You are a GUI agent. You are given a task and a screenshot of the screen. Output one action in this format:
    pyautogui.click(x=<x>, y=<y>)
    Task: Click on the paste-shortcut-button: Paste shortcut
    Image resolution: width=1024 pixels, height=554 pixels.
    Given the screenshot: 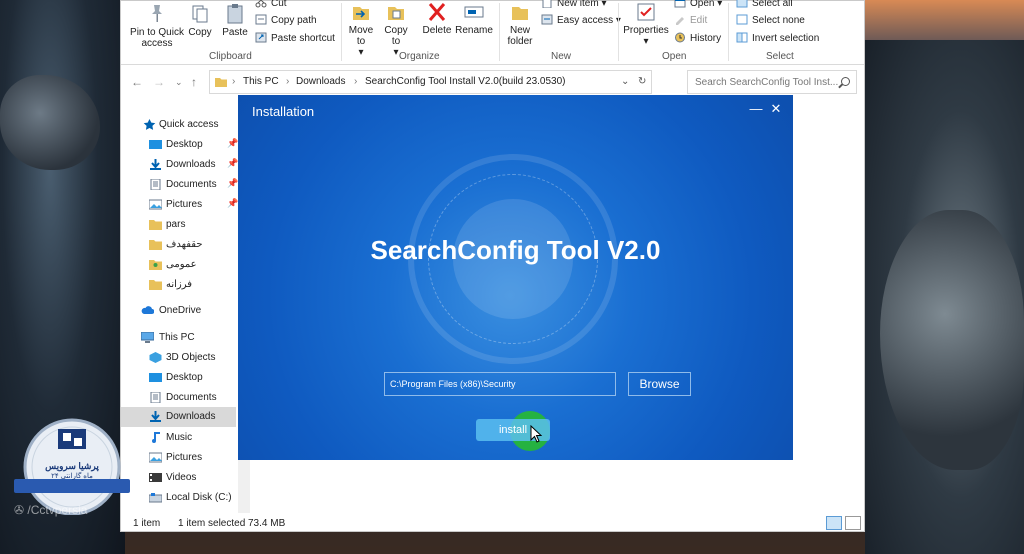 What is the action you would take?
    pyautogui.click(x=295, y=38)
    